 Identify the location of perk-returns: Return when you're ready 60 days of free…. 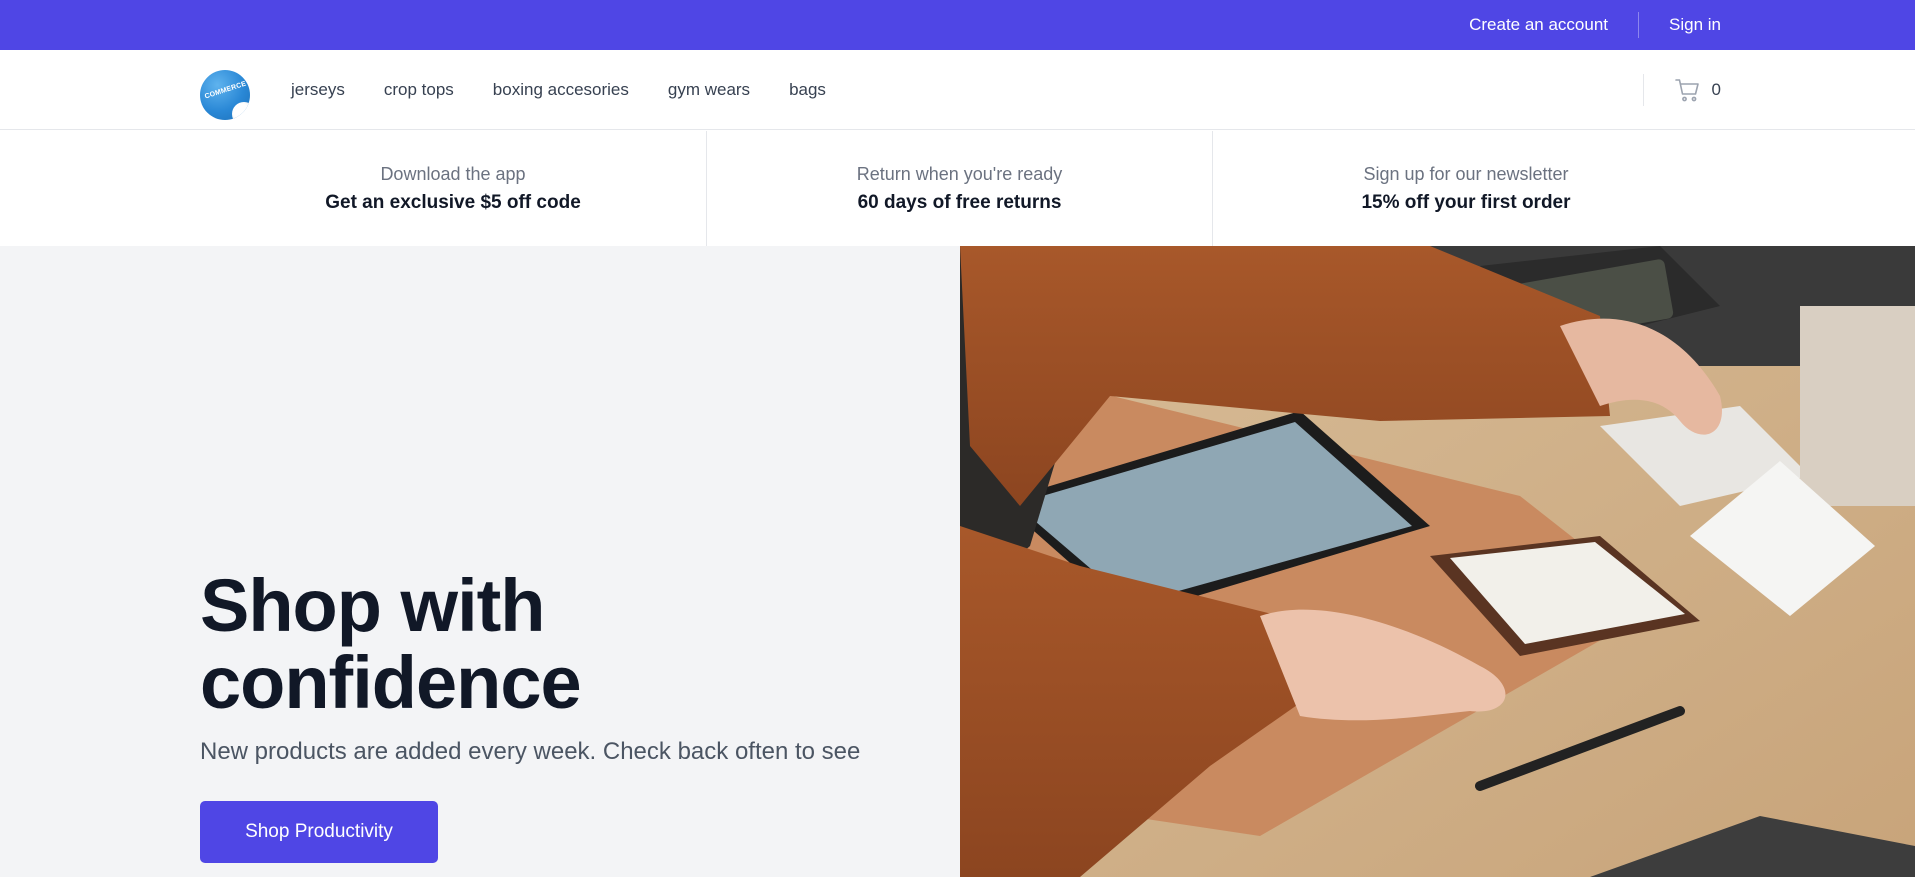
(960, 188).